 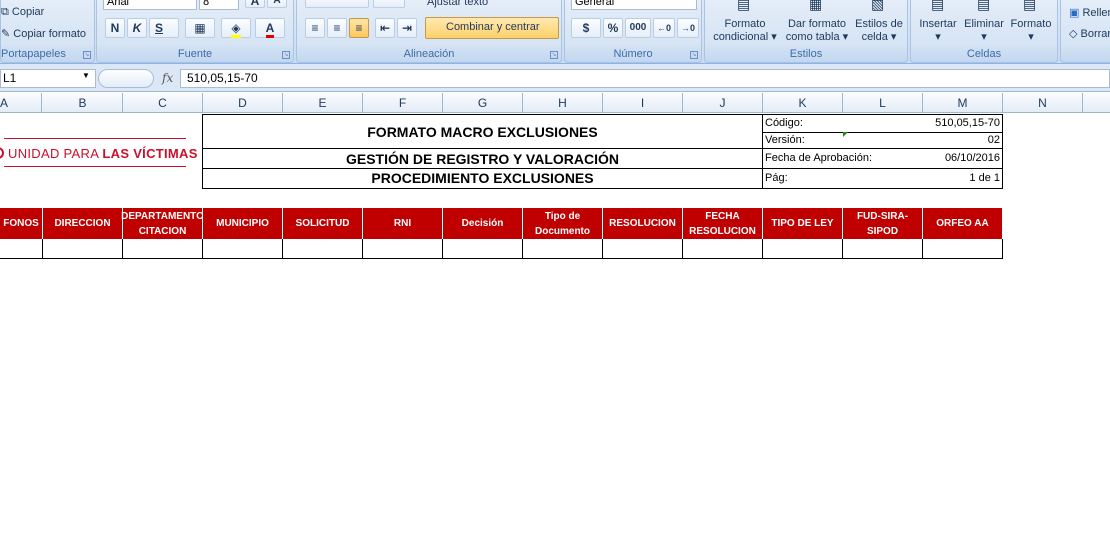 What do you see at coordinates (563, 223) in the screenshot?
I see `table-header-cell: Tipo de Documento` at bounding box center [563, 223].